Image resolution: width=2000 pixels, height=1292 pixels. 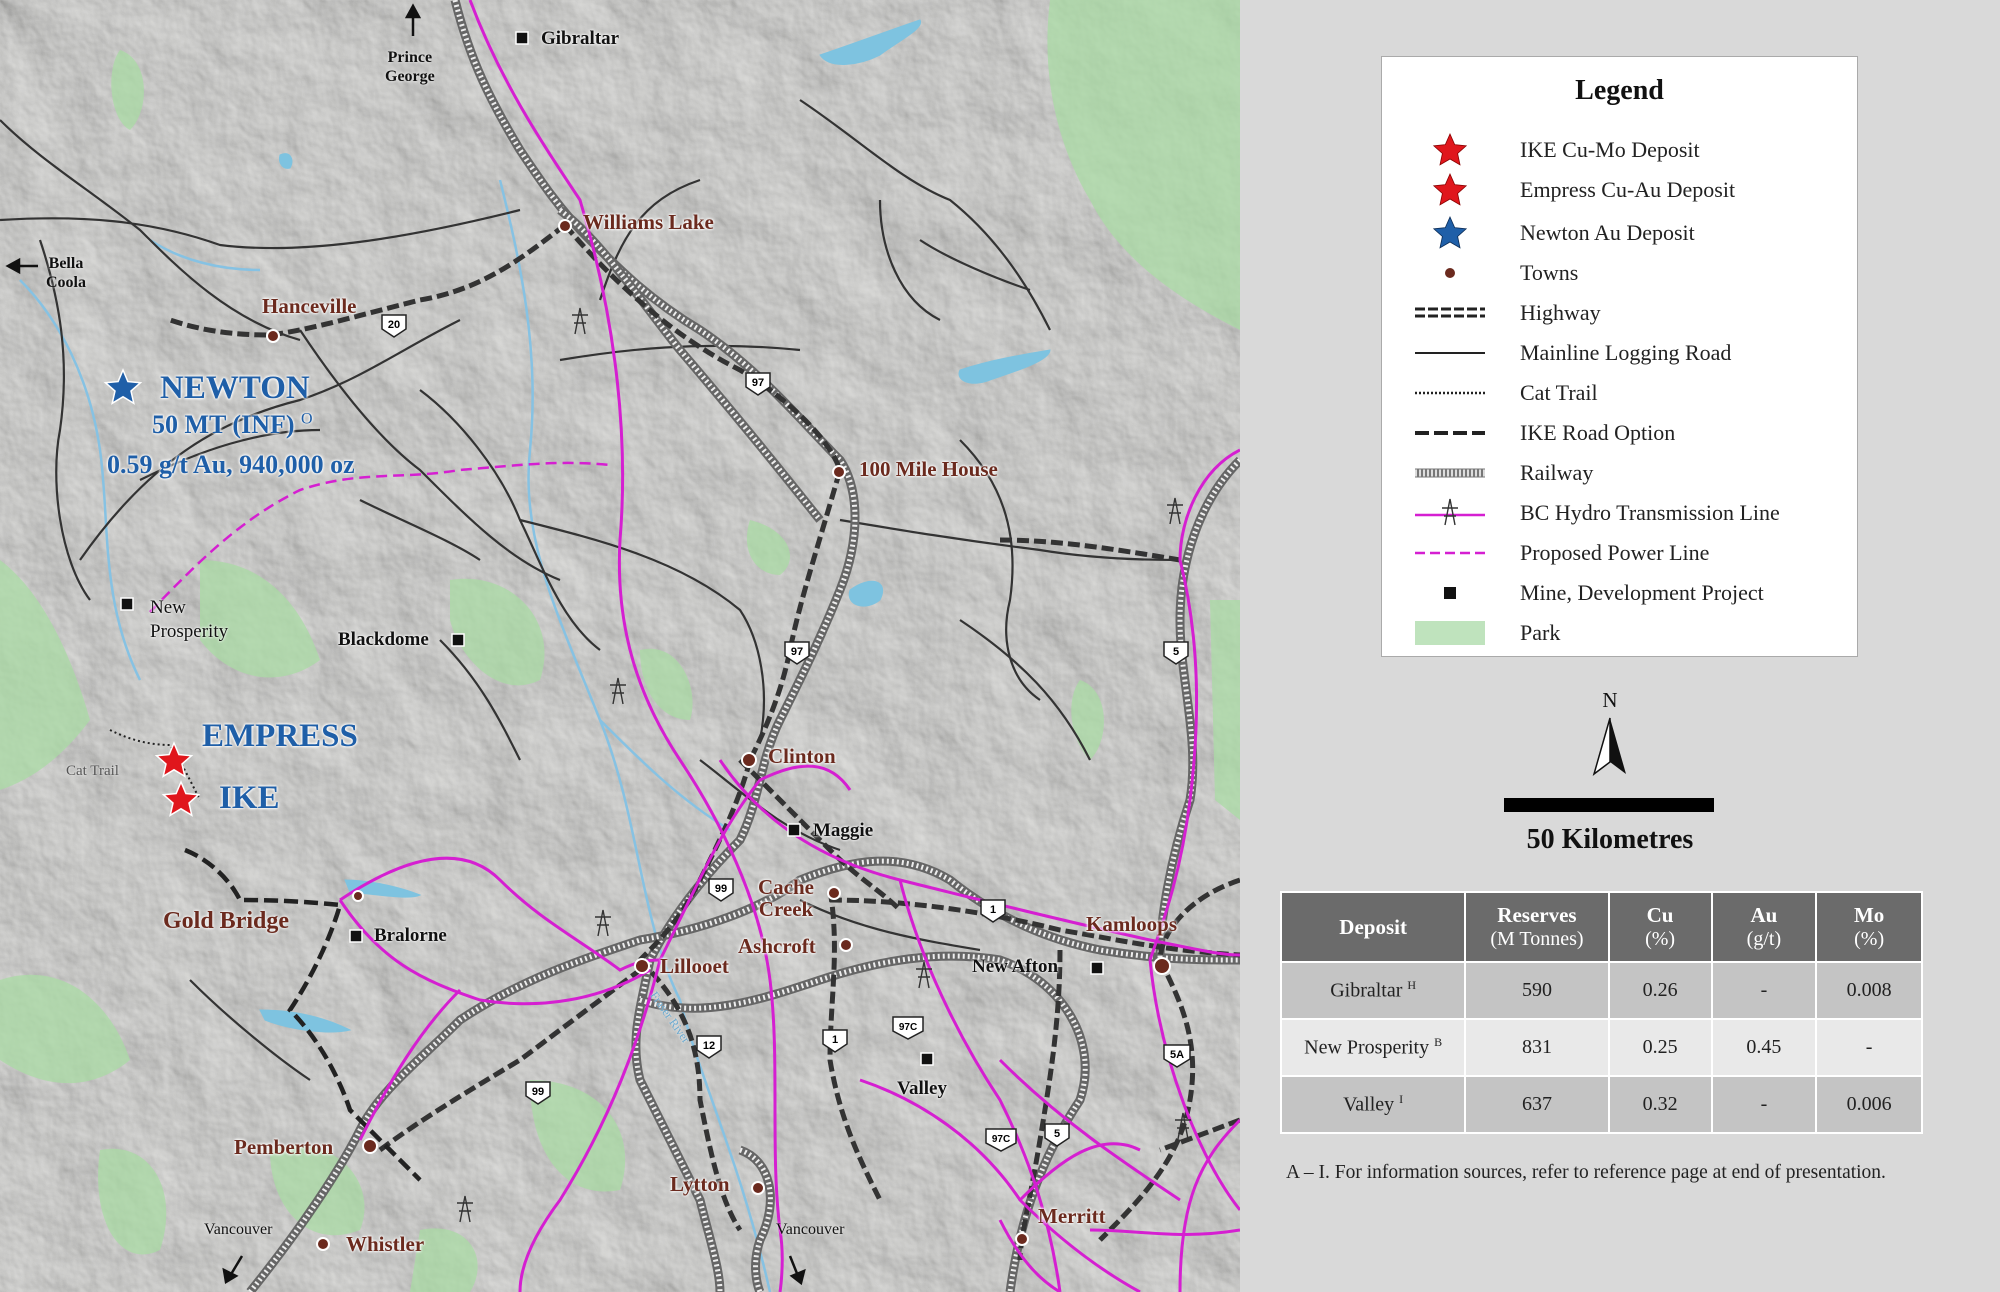 What do you see at coordinates (249, 798) in the screenshot?
I see `deposit-label-ike: IKE` at bounding box center [249, 798].